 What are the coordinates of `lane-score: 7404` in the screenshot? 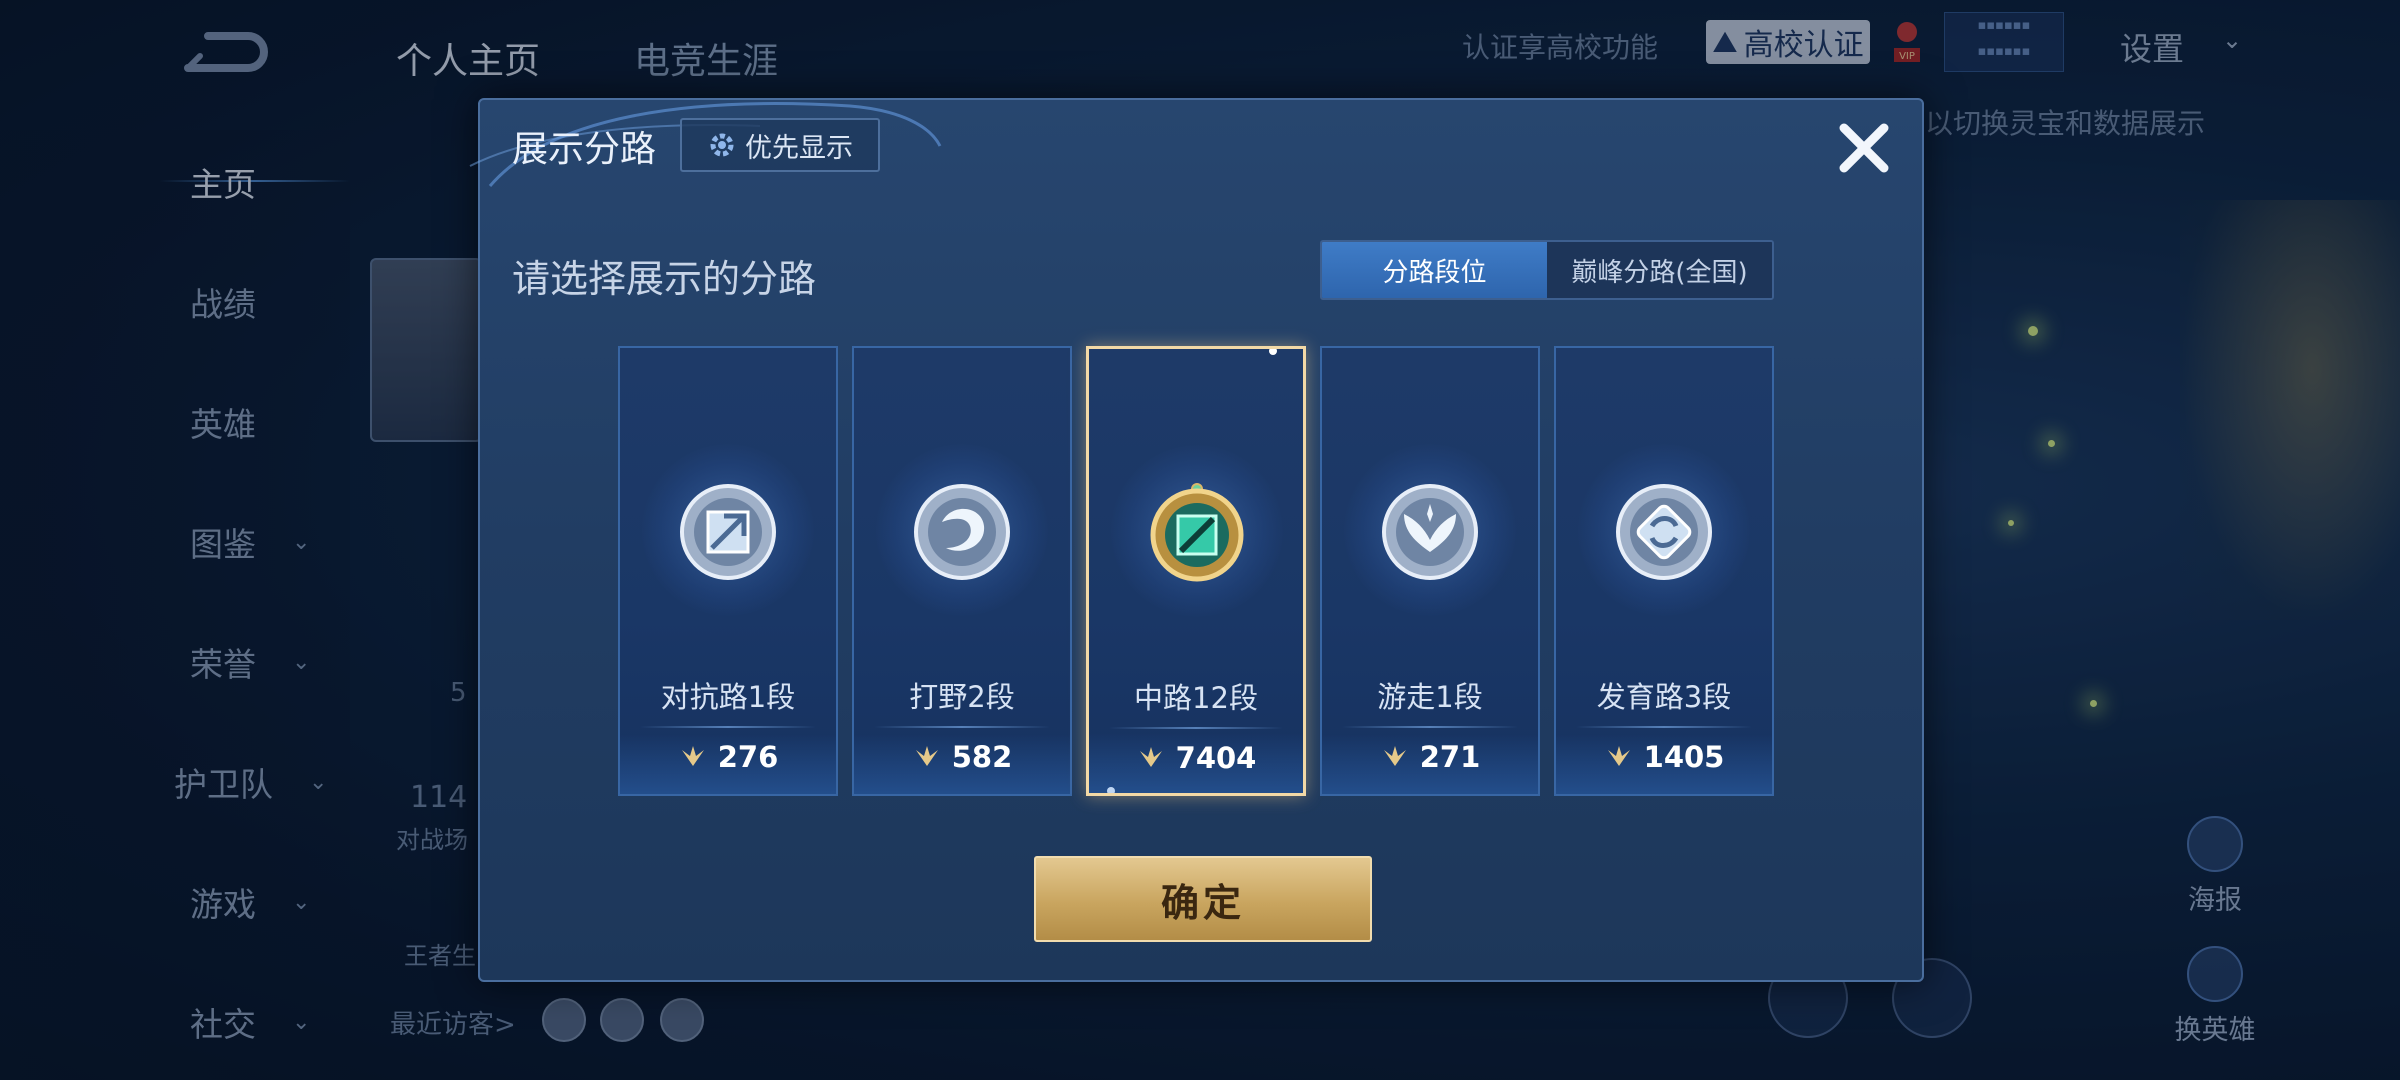 It's located at (1196, 758).